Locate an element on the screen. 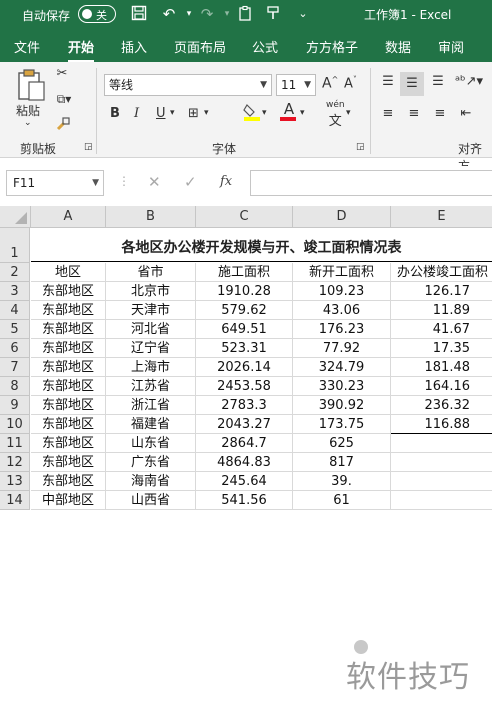  cell-completed-area: 11.89 is located at coordinates (441, 310).